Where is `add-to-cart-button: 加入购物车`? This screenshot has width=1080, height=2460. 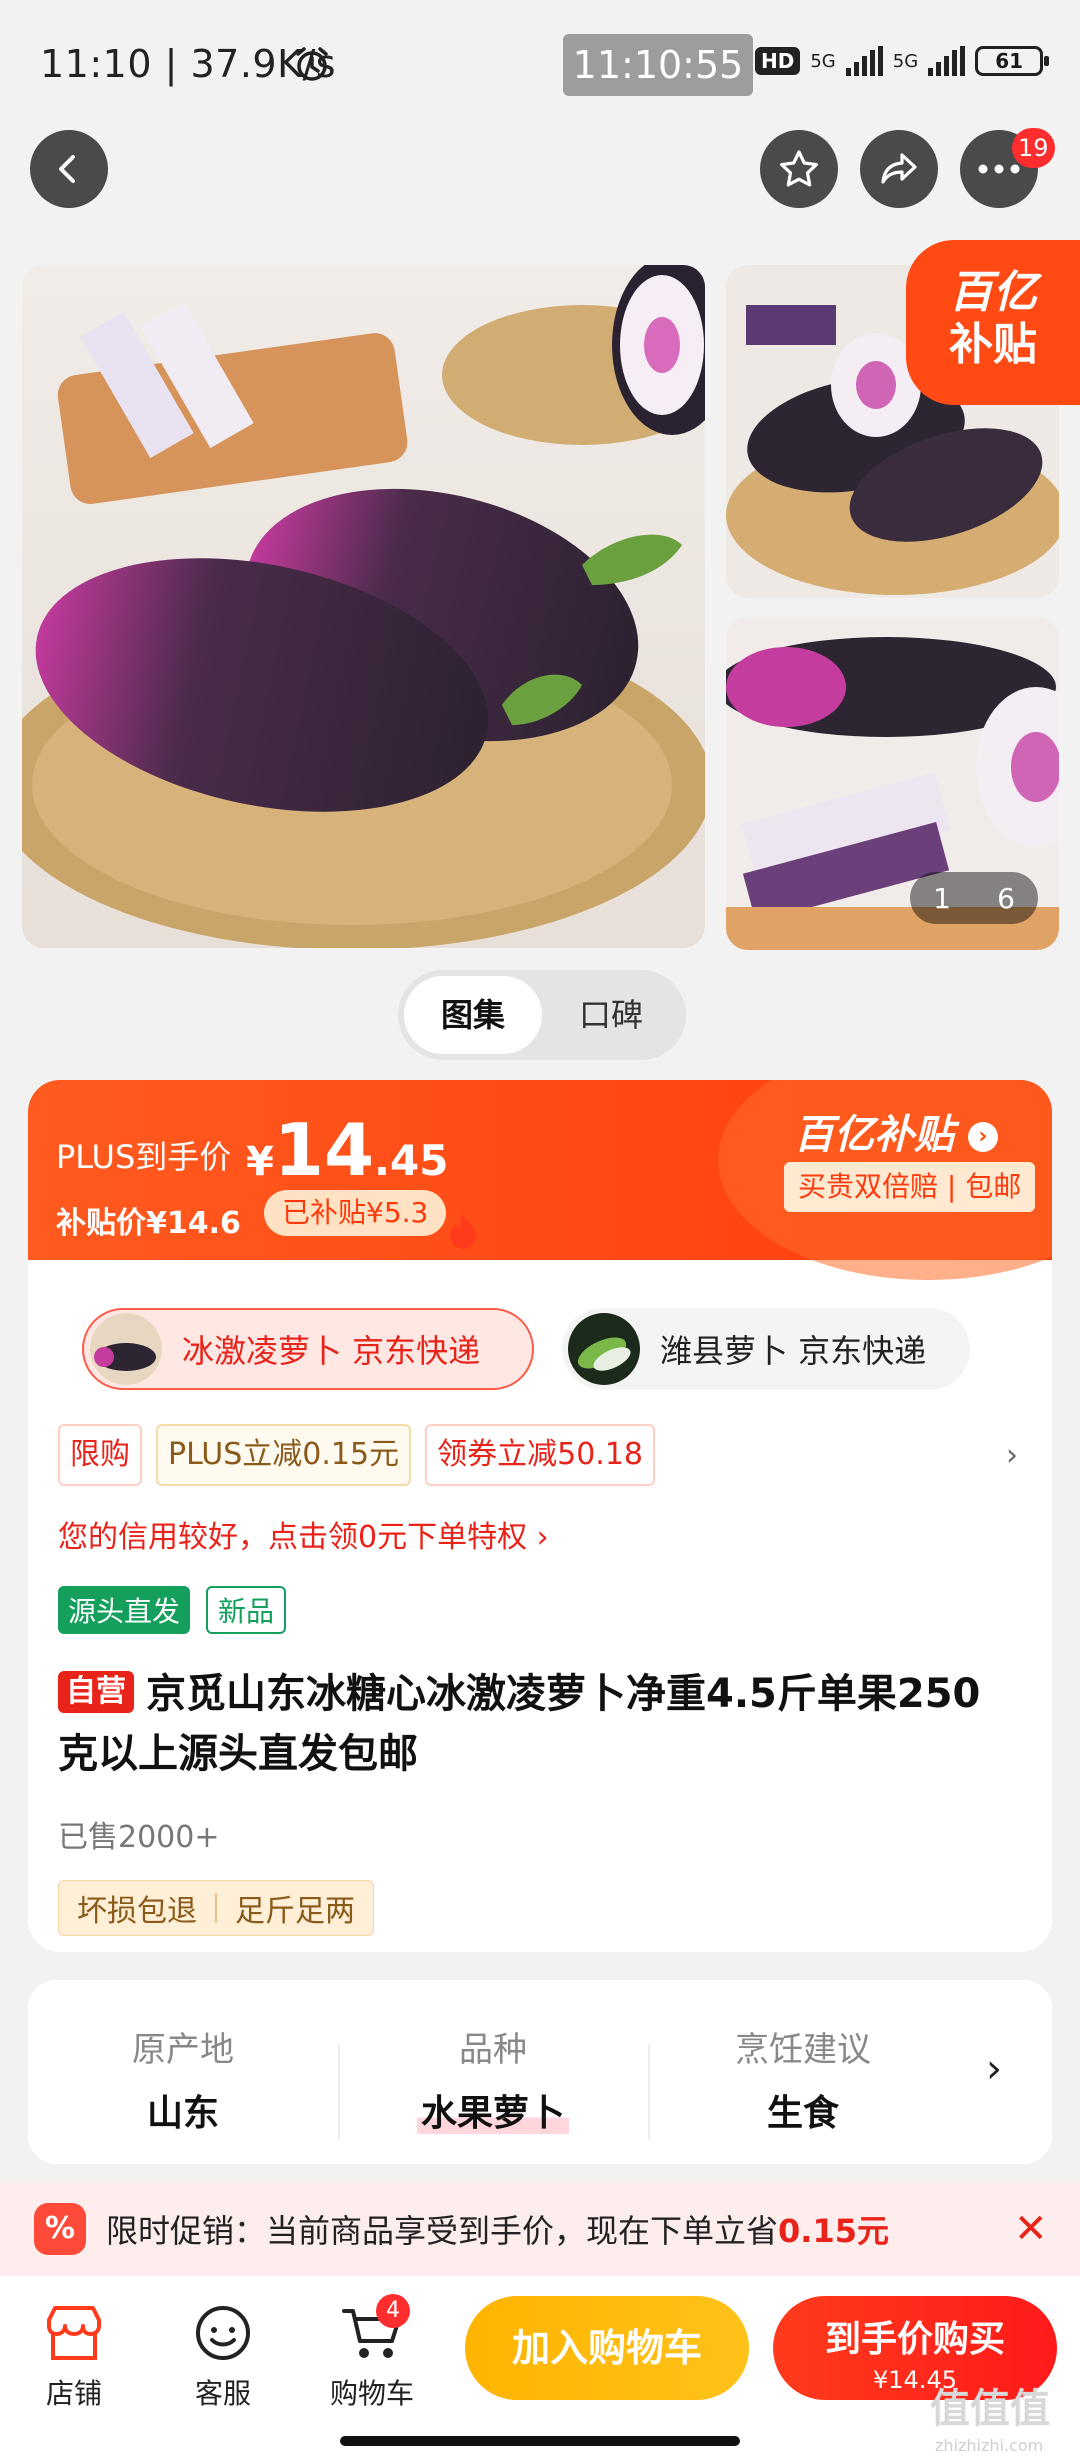 add-to-cart-button: 加入购物车 is located at coordinates (607, 2348).